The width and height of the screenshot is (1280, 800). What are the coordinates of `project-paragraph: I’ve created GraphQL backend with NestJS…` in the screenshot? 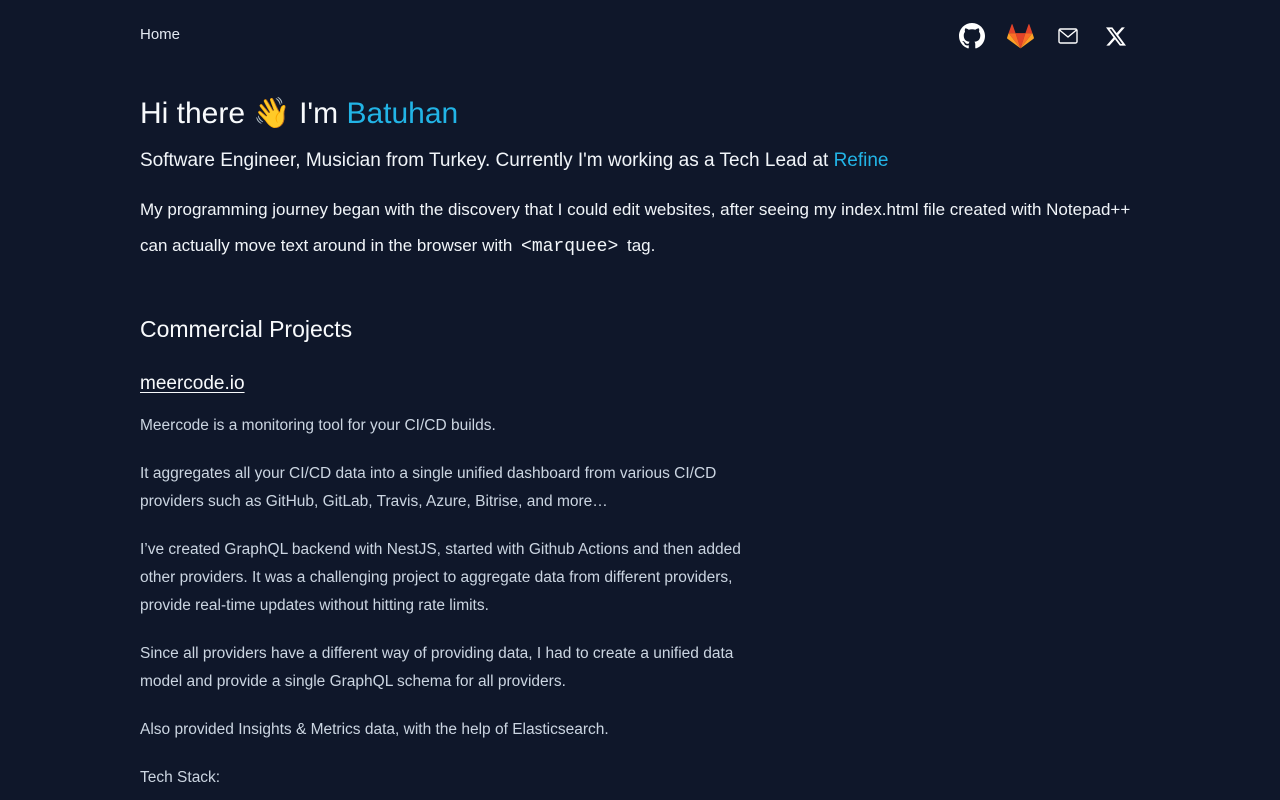 It's located at (440, 577).